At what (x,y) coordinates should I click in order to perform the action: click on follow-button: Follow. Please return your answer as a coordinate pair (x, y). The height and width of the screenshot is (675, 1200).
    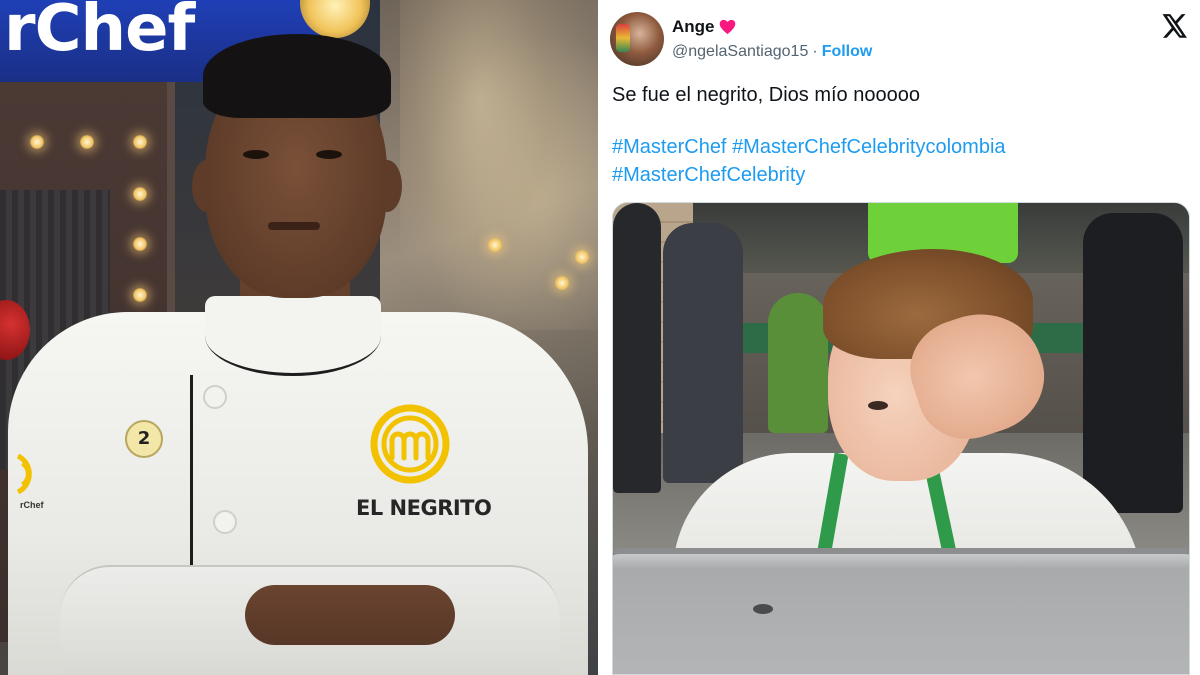
    Looking at the image, I should click on (847, 52).